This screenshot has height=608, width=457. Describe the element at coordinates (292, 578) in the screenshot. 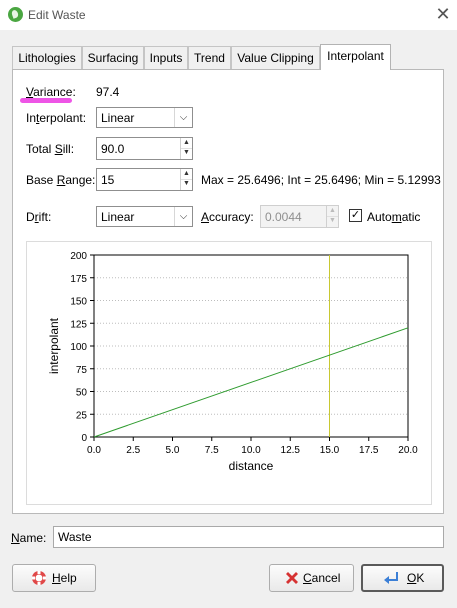

I see `cancel-x-icon` at that location.